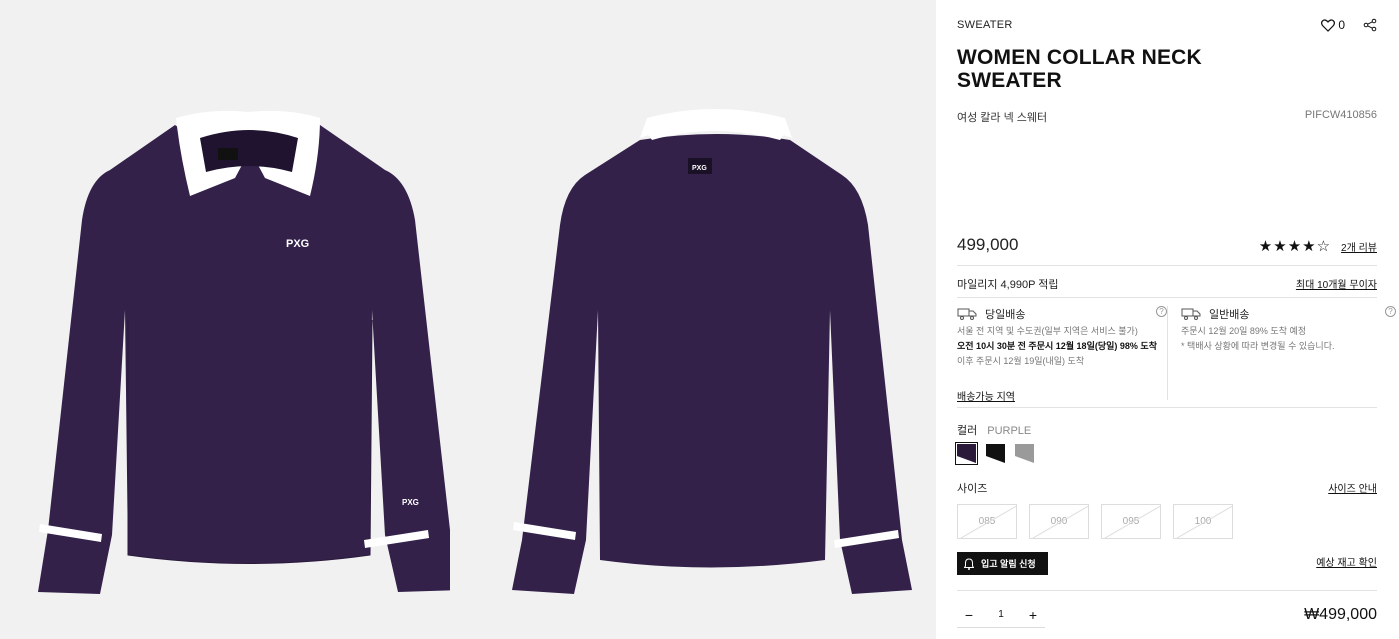 This screenshot has width=1399, height=639. I want to click on size-option: 095, so click(1131, 521).